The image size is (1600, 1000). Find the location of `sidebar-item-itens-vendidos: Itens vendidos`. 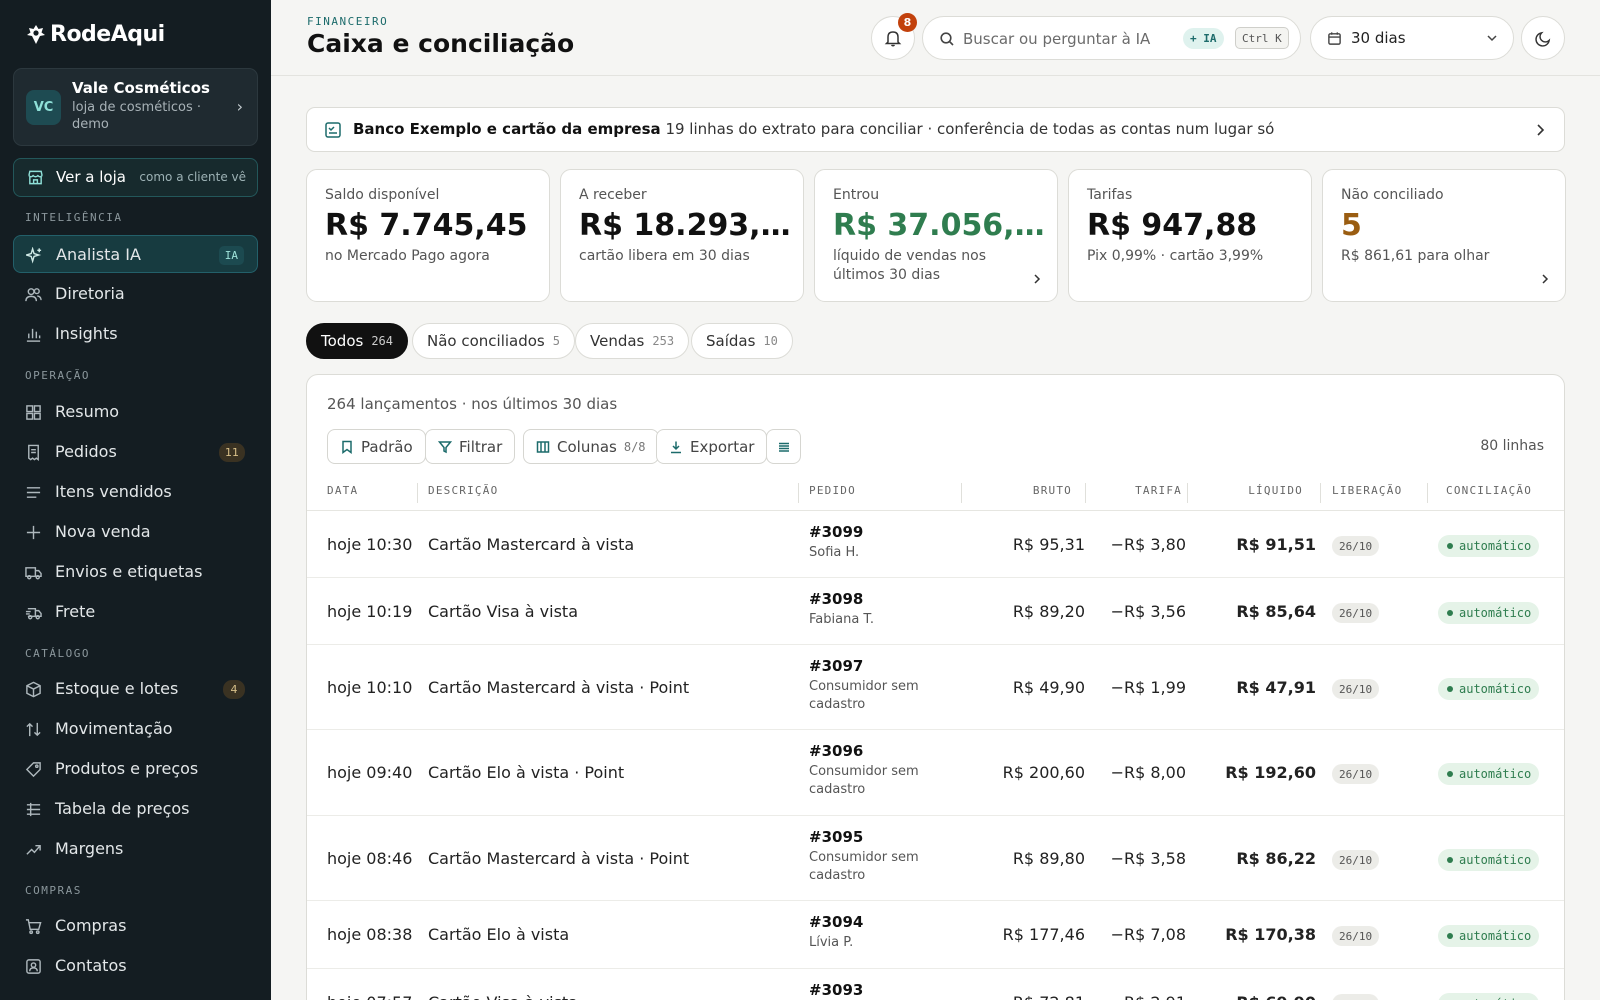

sidebar-item-itens-vendidos: Itens vendidos is located at coordinates (135, 492).